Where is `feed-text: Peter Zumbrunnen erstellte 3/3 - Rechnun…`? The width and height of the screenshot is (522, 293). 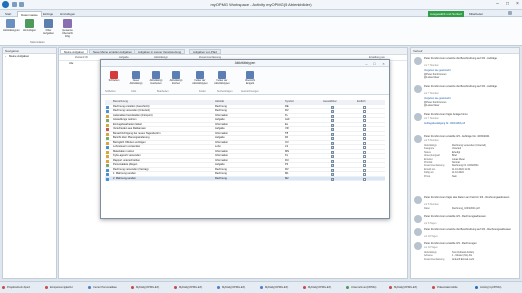
feed-text: Peter Zumbrunnen erstellte 3/3 - Rechnun… is located at coordinates (450, 243).